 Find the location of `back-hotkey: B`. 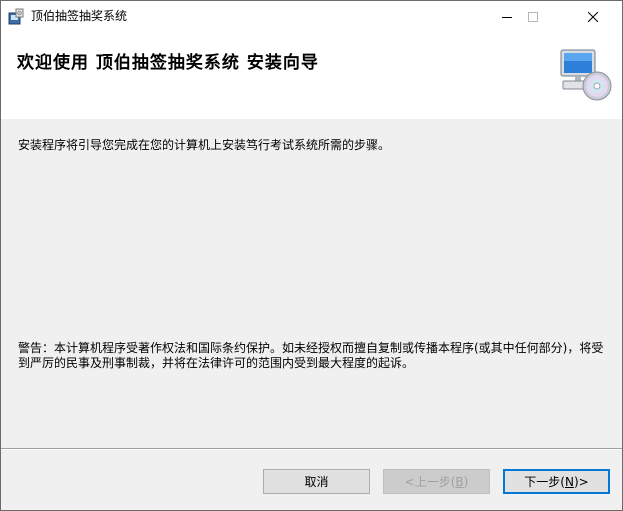

back-hotkey: B is located at coordinates (459, 481).